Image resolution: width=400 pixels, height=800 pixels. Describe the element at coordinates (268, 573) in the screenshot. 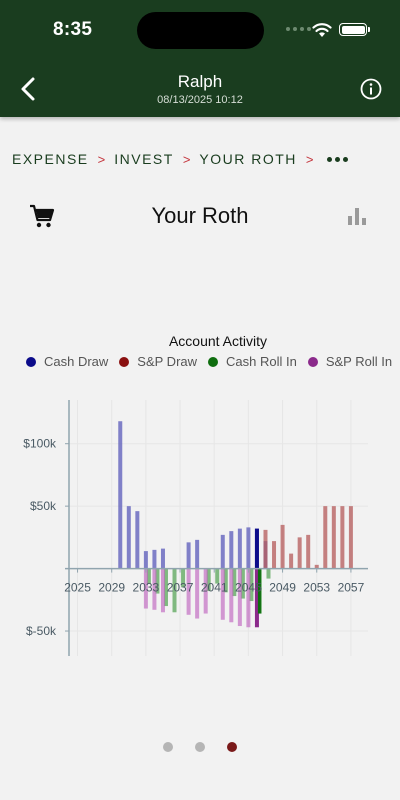

I see `bar-cash-roll-in-2047` at that location.